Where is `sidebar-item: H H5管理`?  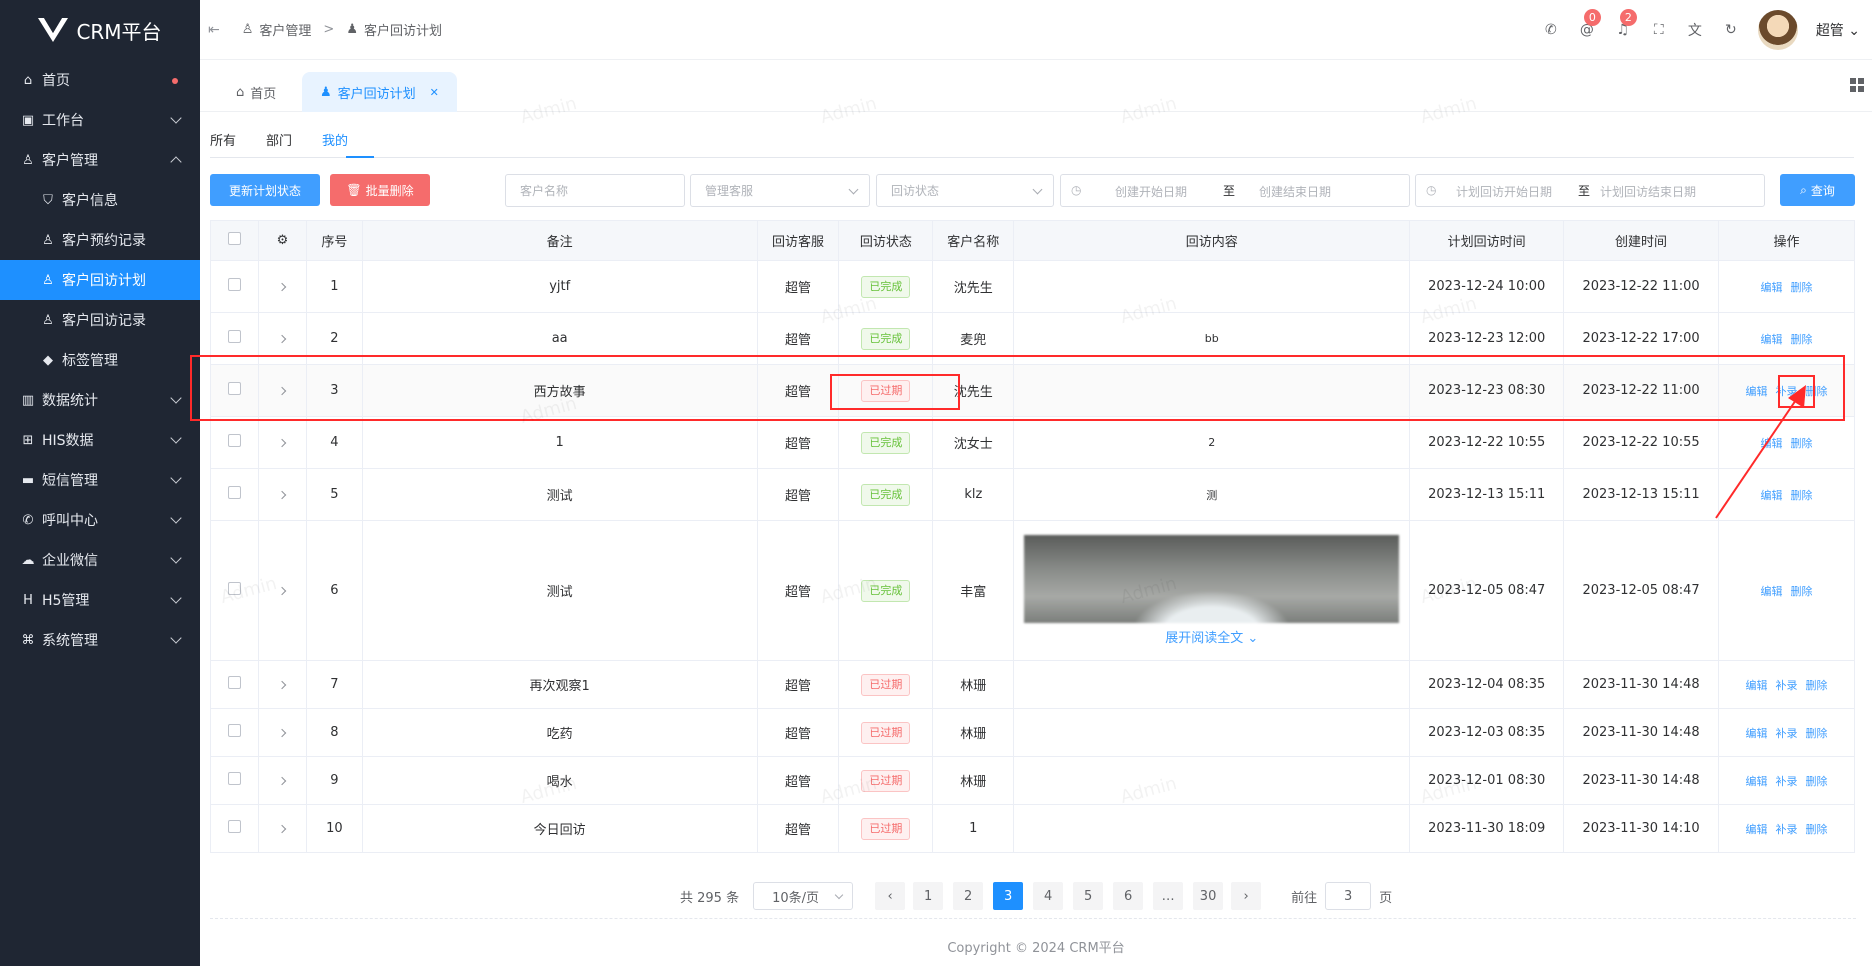
sidebar-item: H H5管理 is located at coordinates (100, 600).